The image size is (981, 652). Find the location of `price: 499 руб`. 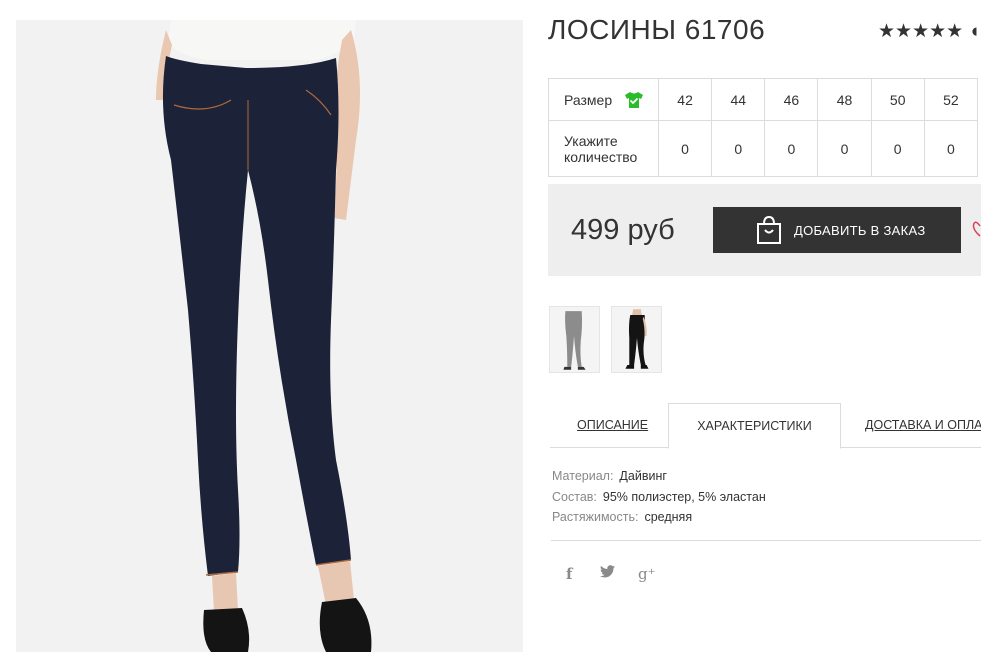

price: 499 руб is located at coordinates (623, 230).